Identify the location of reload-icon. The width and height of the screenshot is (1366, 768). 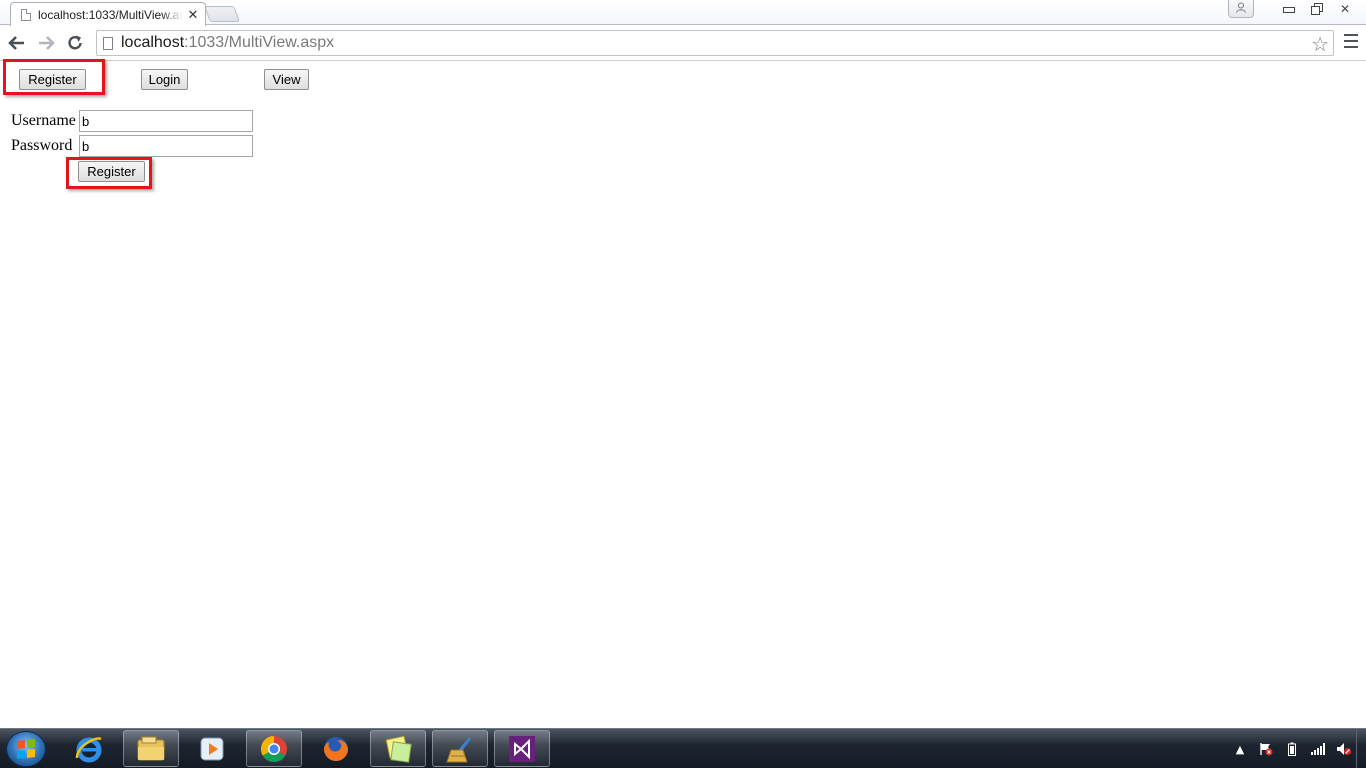
(75, 42).